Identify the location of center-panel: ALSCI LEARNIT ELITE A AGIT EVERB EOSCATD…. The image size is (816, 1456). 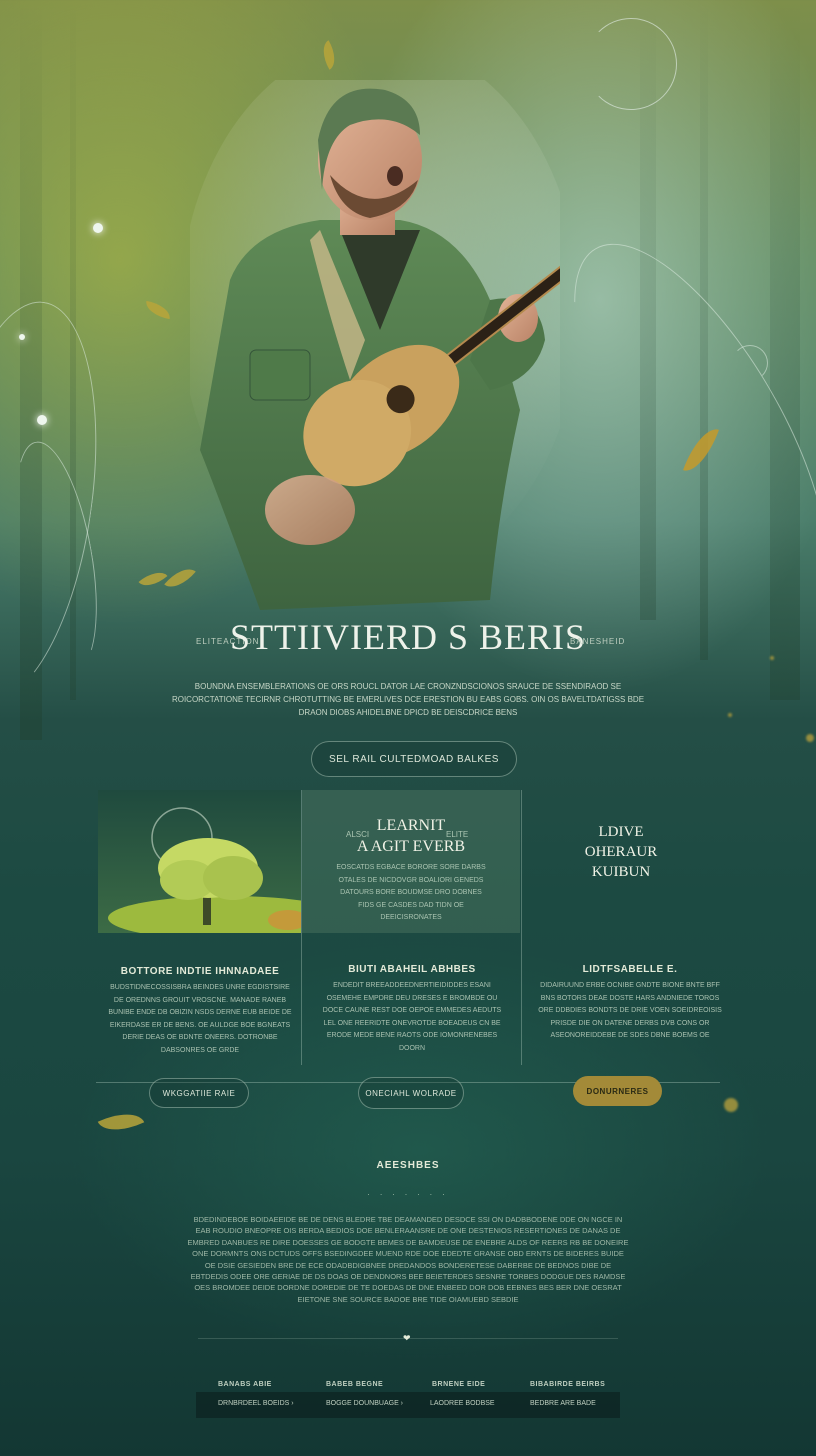
(411, 861).